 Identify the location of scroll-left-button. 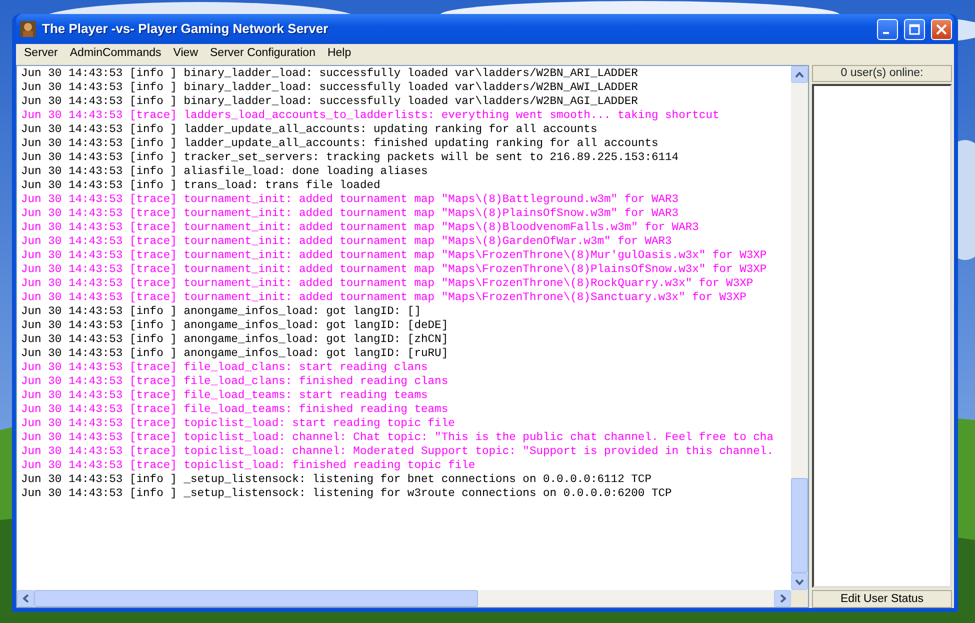
(25, 598).